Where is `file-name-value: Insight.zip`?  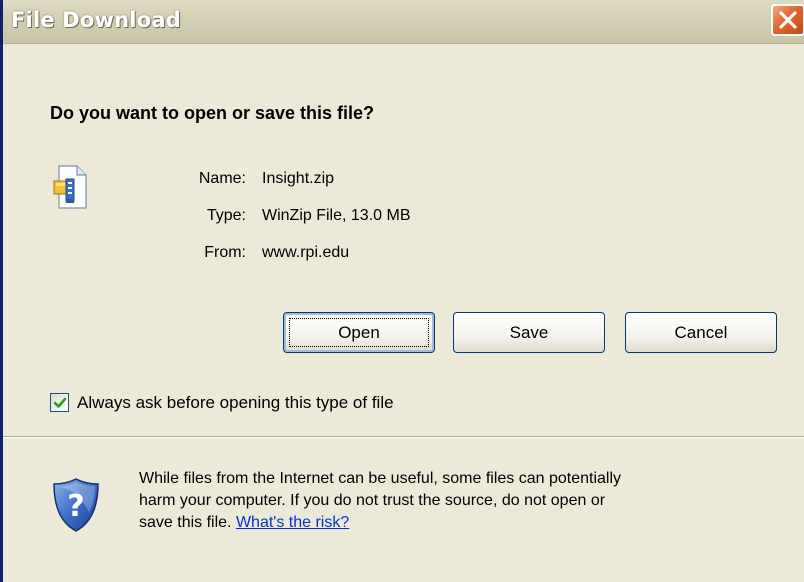 file-name-value: Insight.zip is located at coordinates (298, 178).